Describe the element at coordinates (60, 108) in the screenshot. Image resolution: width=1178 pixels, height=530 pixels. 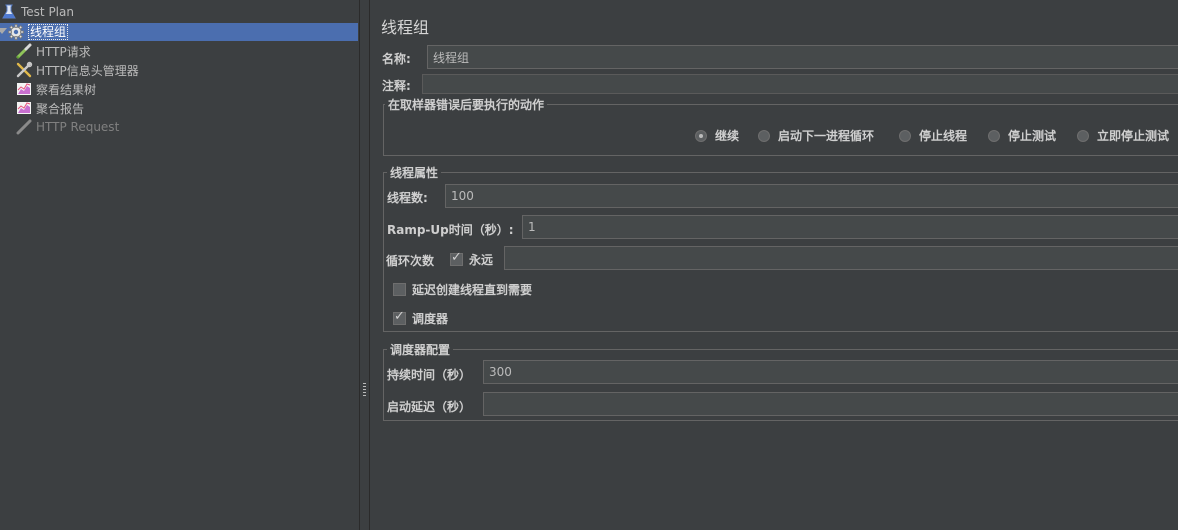
I see `tree-item-label: 聚合报告` at that location.